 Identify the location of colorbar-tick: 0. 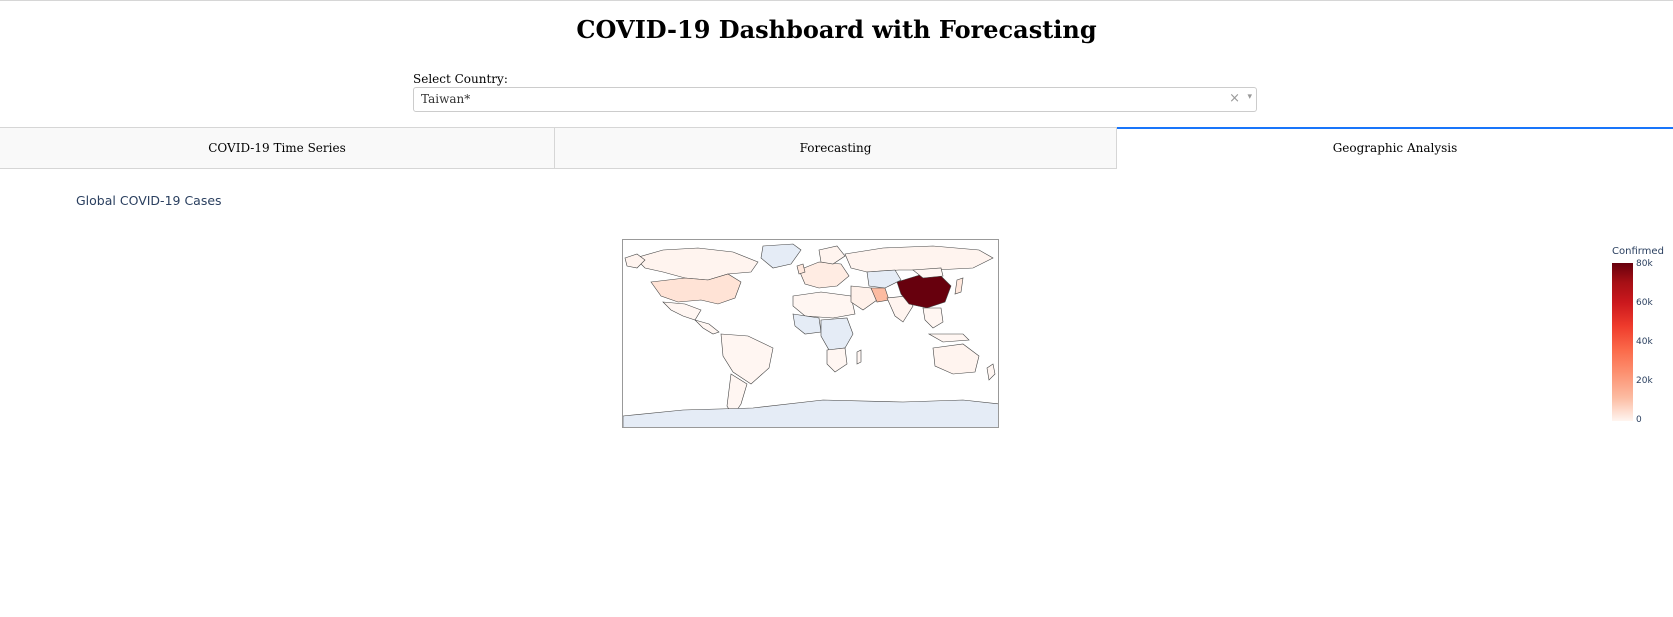
(1639, 420).